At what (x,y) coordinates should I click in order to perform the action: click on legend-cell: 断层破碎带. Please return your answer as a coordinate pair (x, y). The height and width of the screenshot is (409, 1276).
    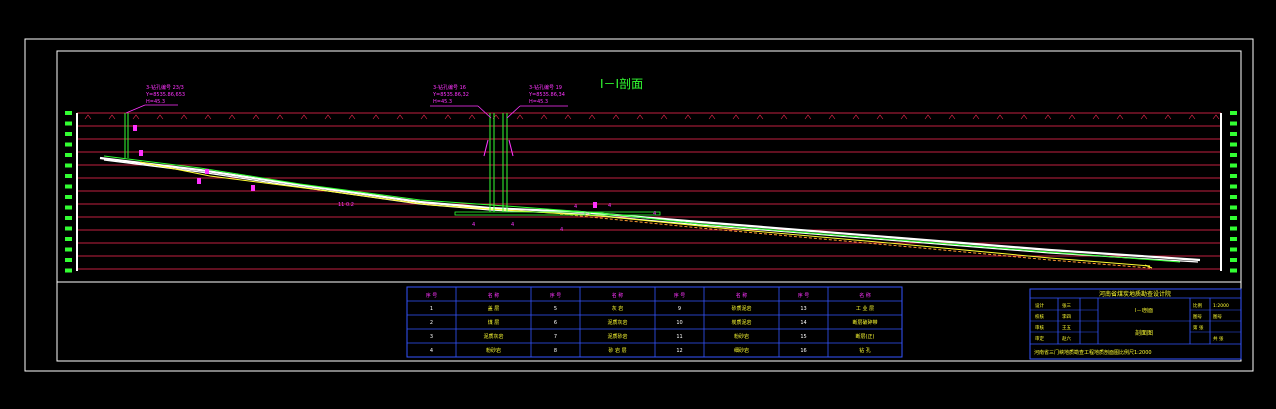
    Looking at the image, I should click on (864, 322).